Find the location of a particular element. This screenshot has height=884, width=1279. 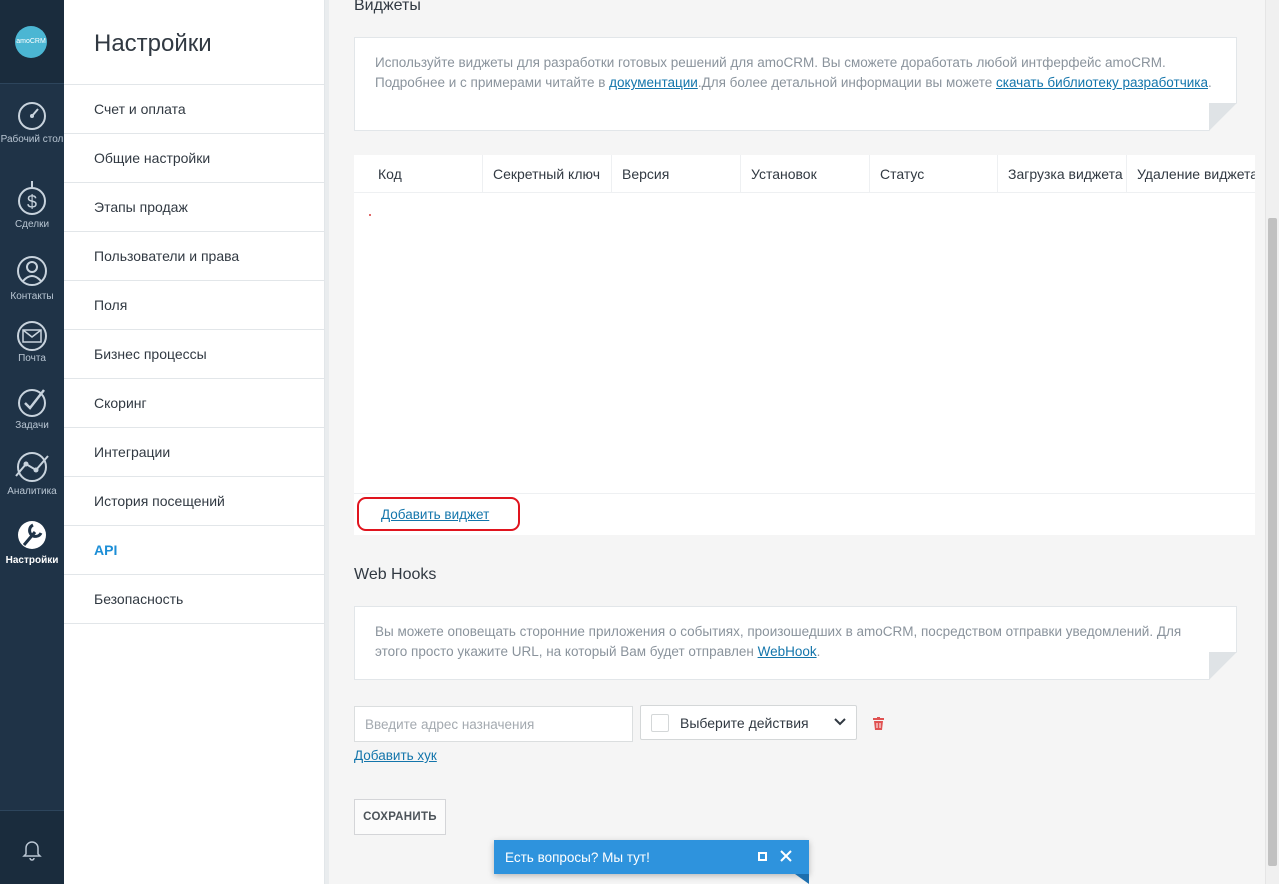

settings-item-users: Пользователи и права is located at coordinates (194, 256).